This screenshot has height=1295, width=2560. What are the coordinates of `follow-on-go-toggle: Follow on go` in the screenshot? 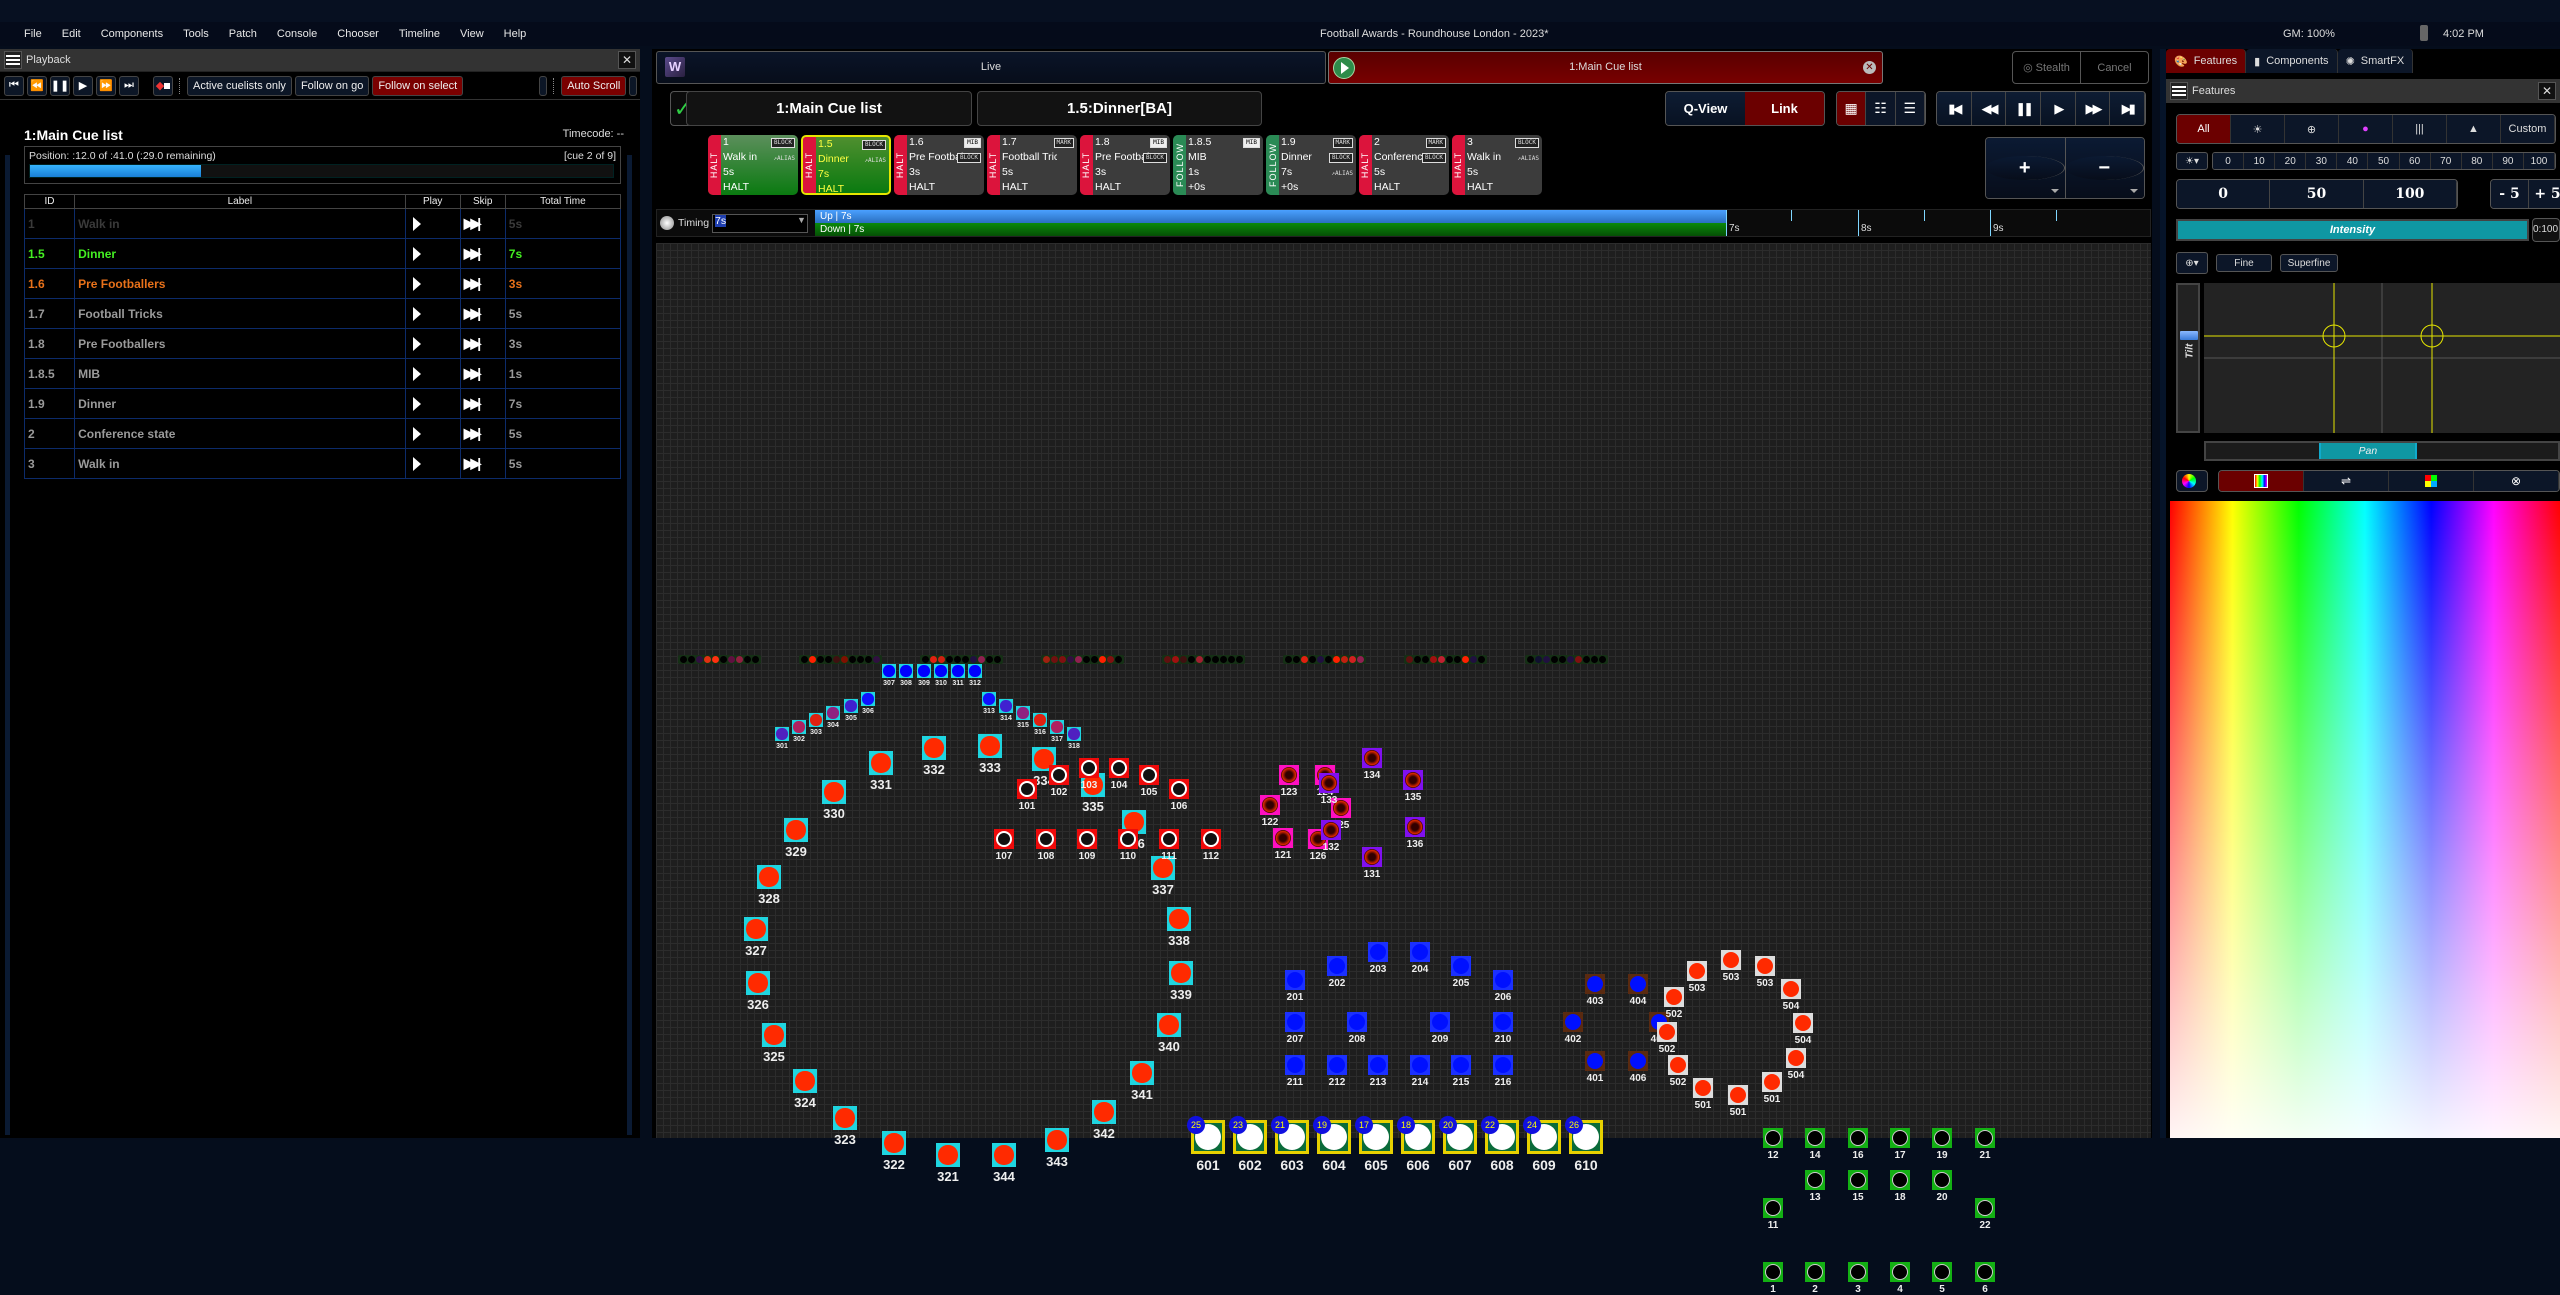 It's located at (332, 85).